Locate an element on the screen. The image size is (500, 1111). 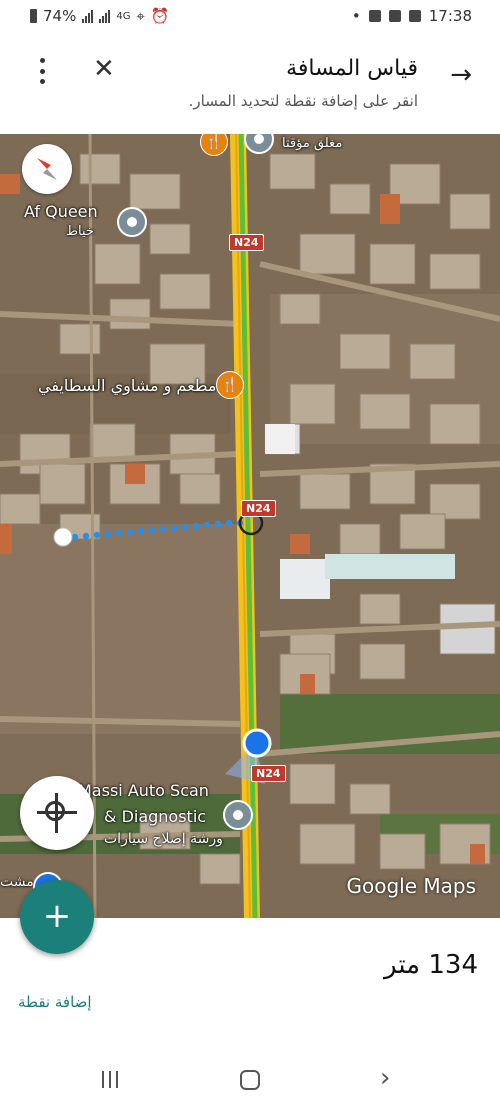
home-icon is located at coordinates (250, 1080).